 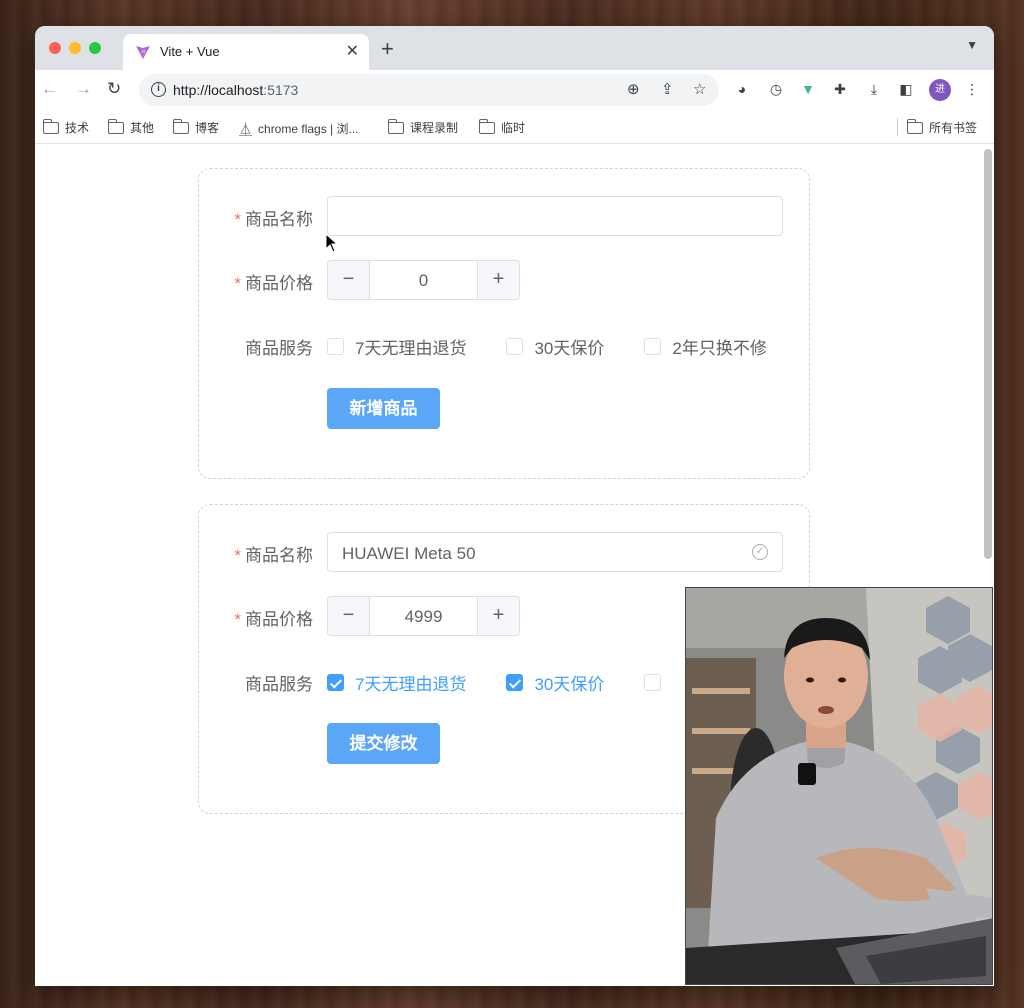 I want to click on bookmark-label: 技术, so click(x=77, y=128).